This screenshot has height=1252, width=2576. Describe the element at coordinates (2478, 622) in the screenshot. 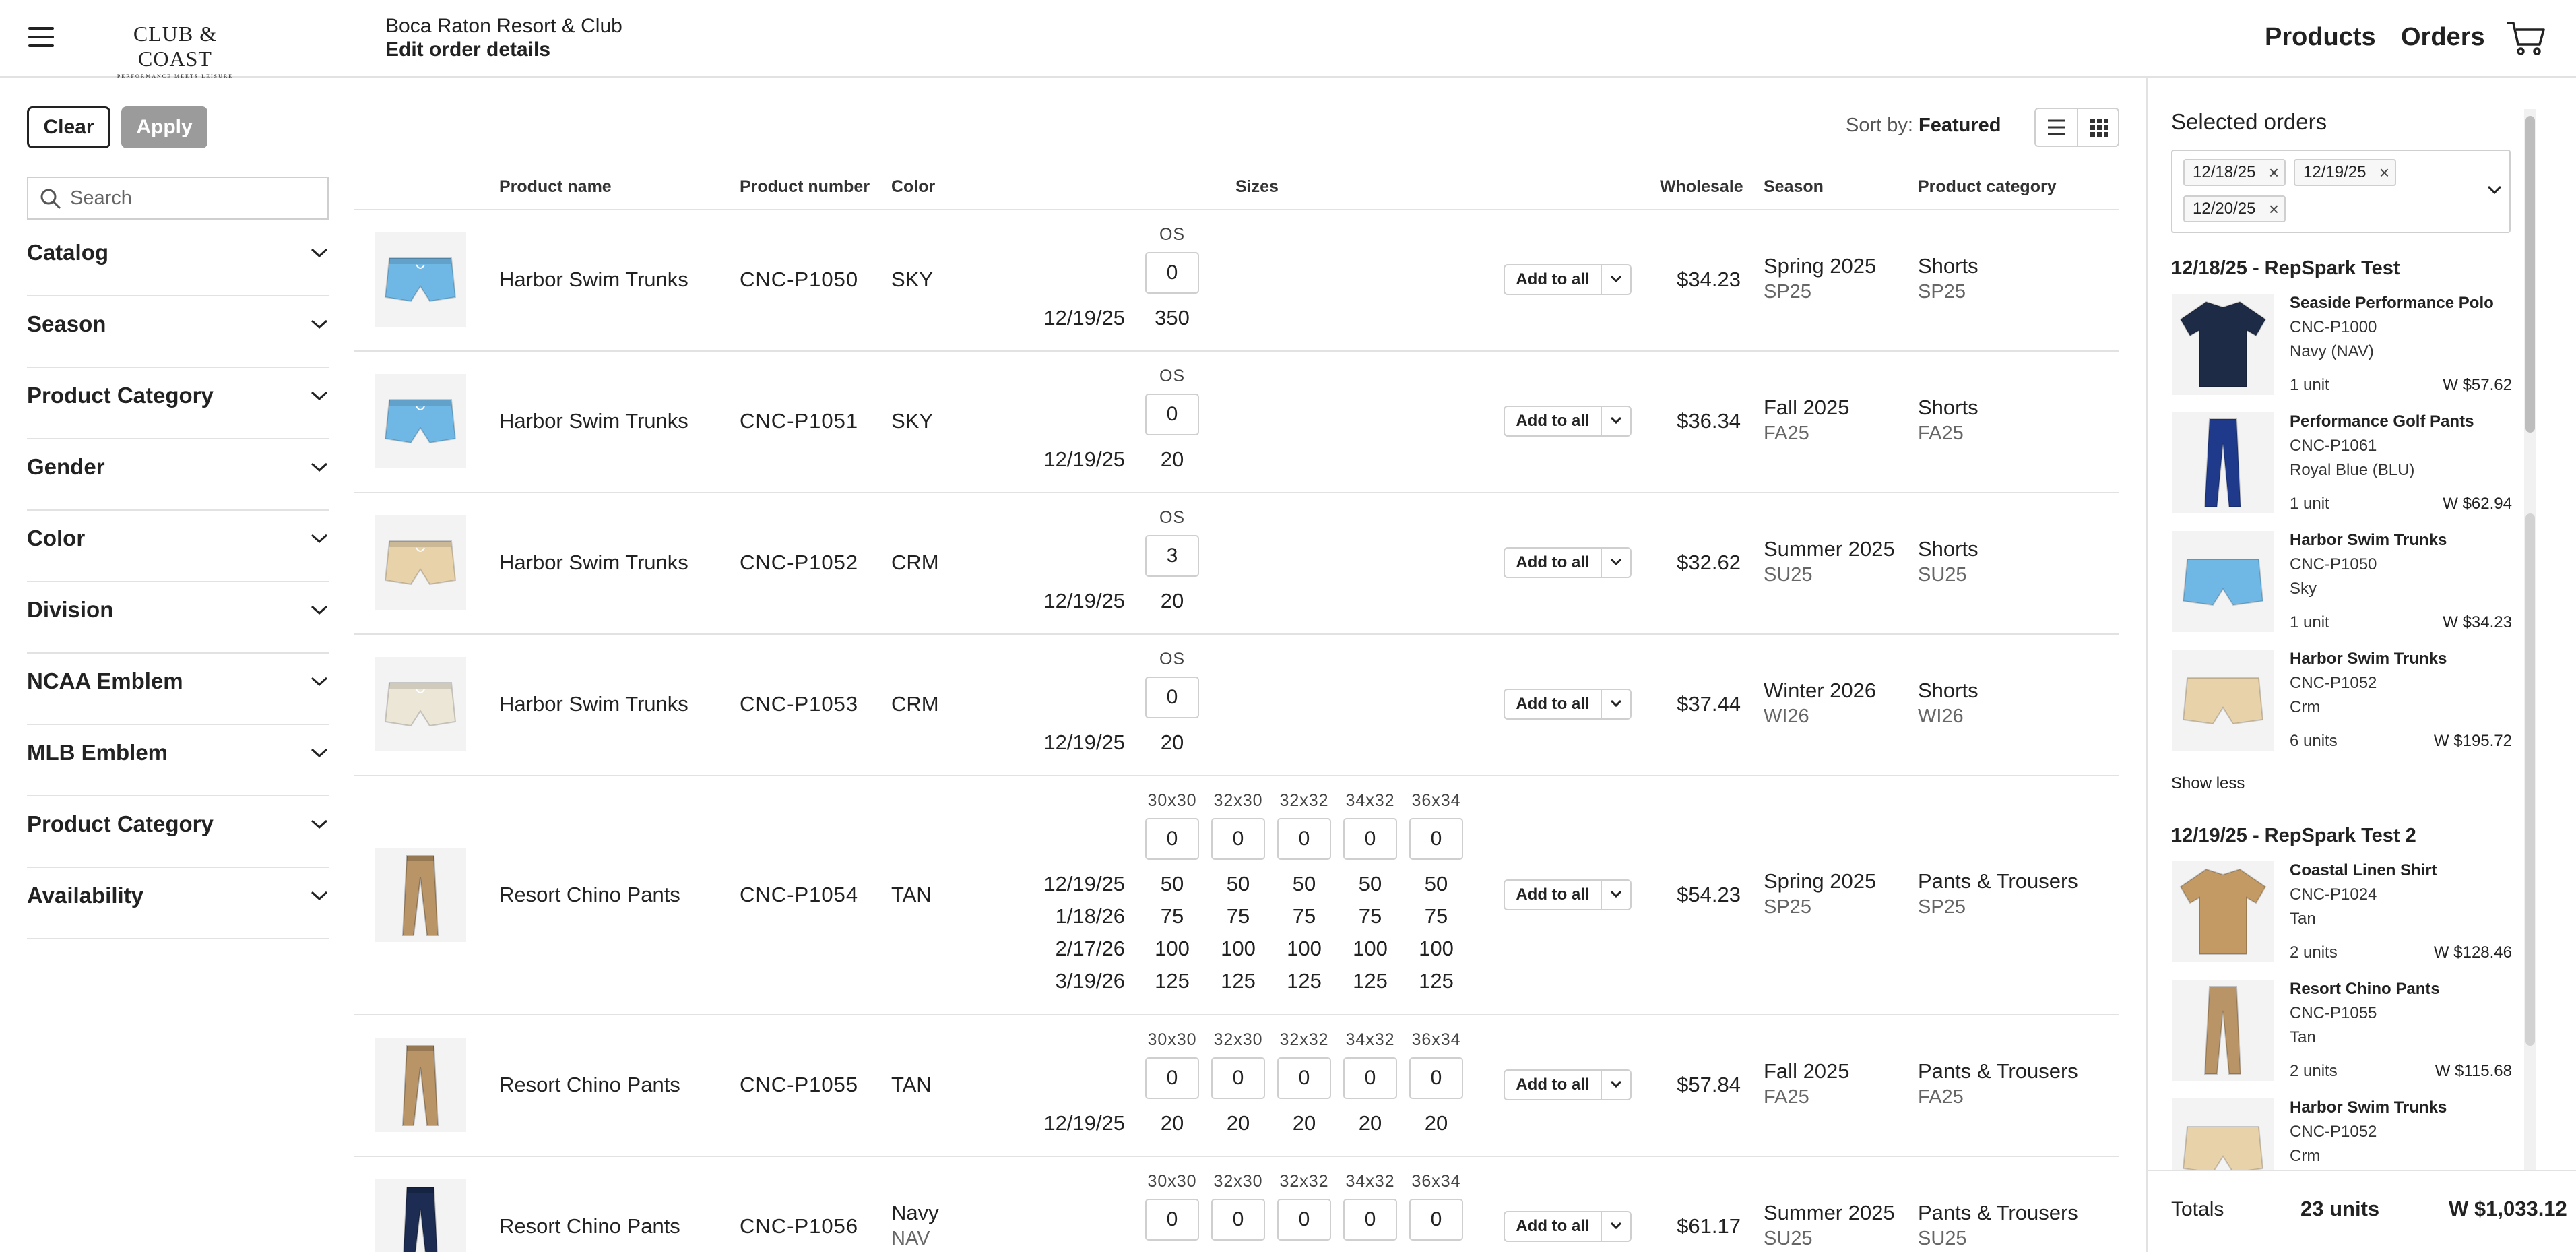

I see `order-item-price: W $34.23` at that location.